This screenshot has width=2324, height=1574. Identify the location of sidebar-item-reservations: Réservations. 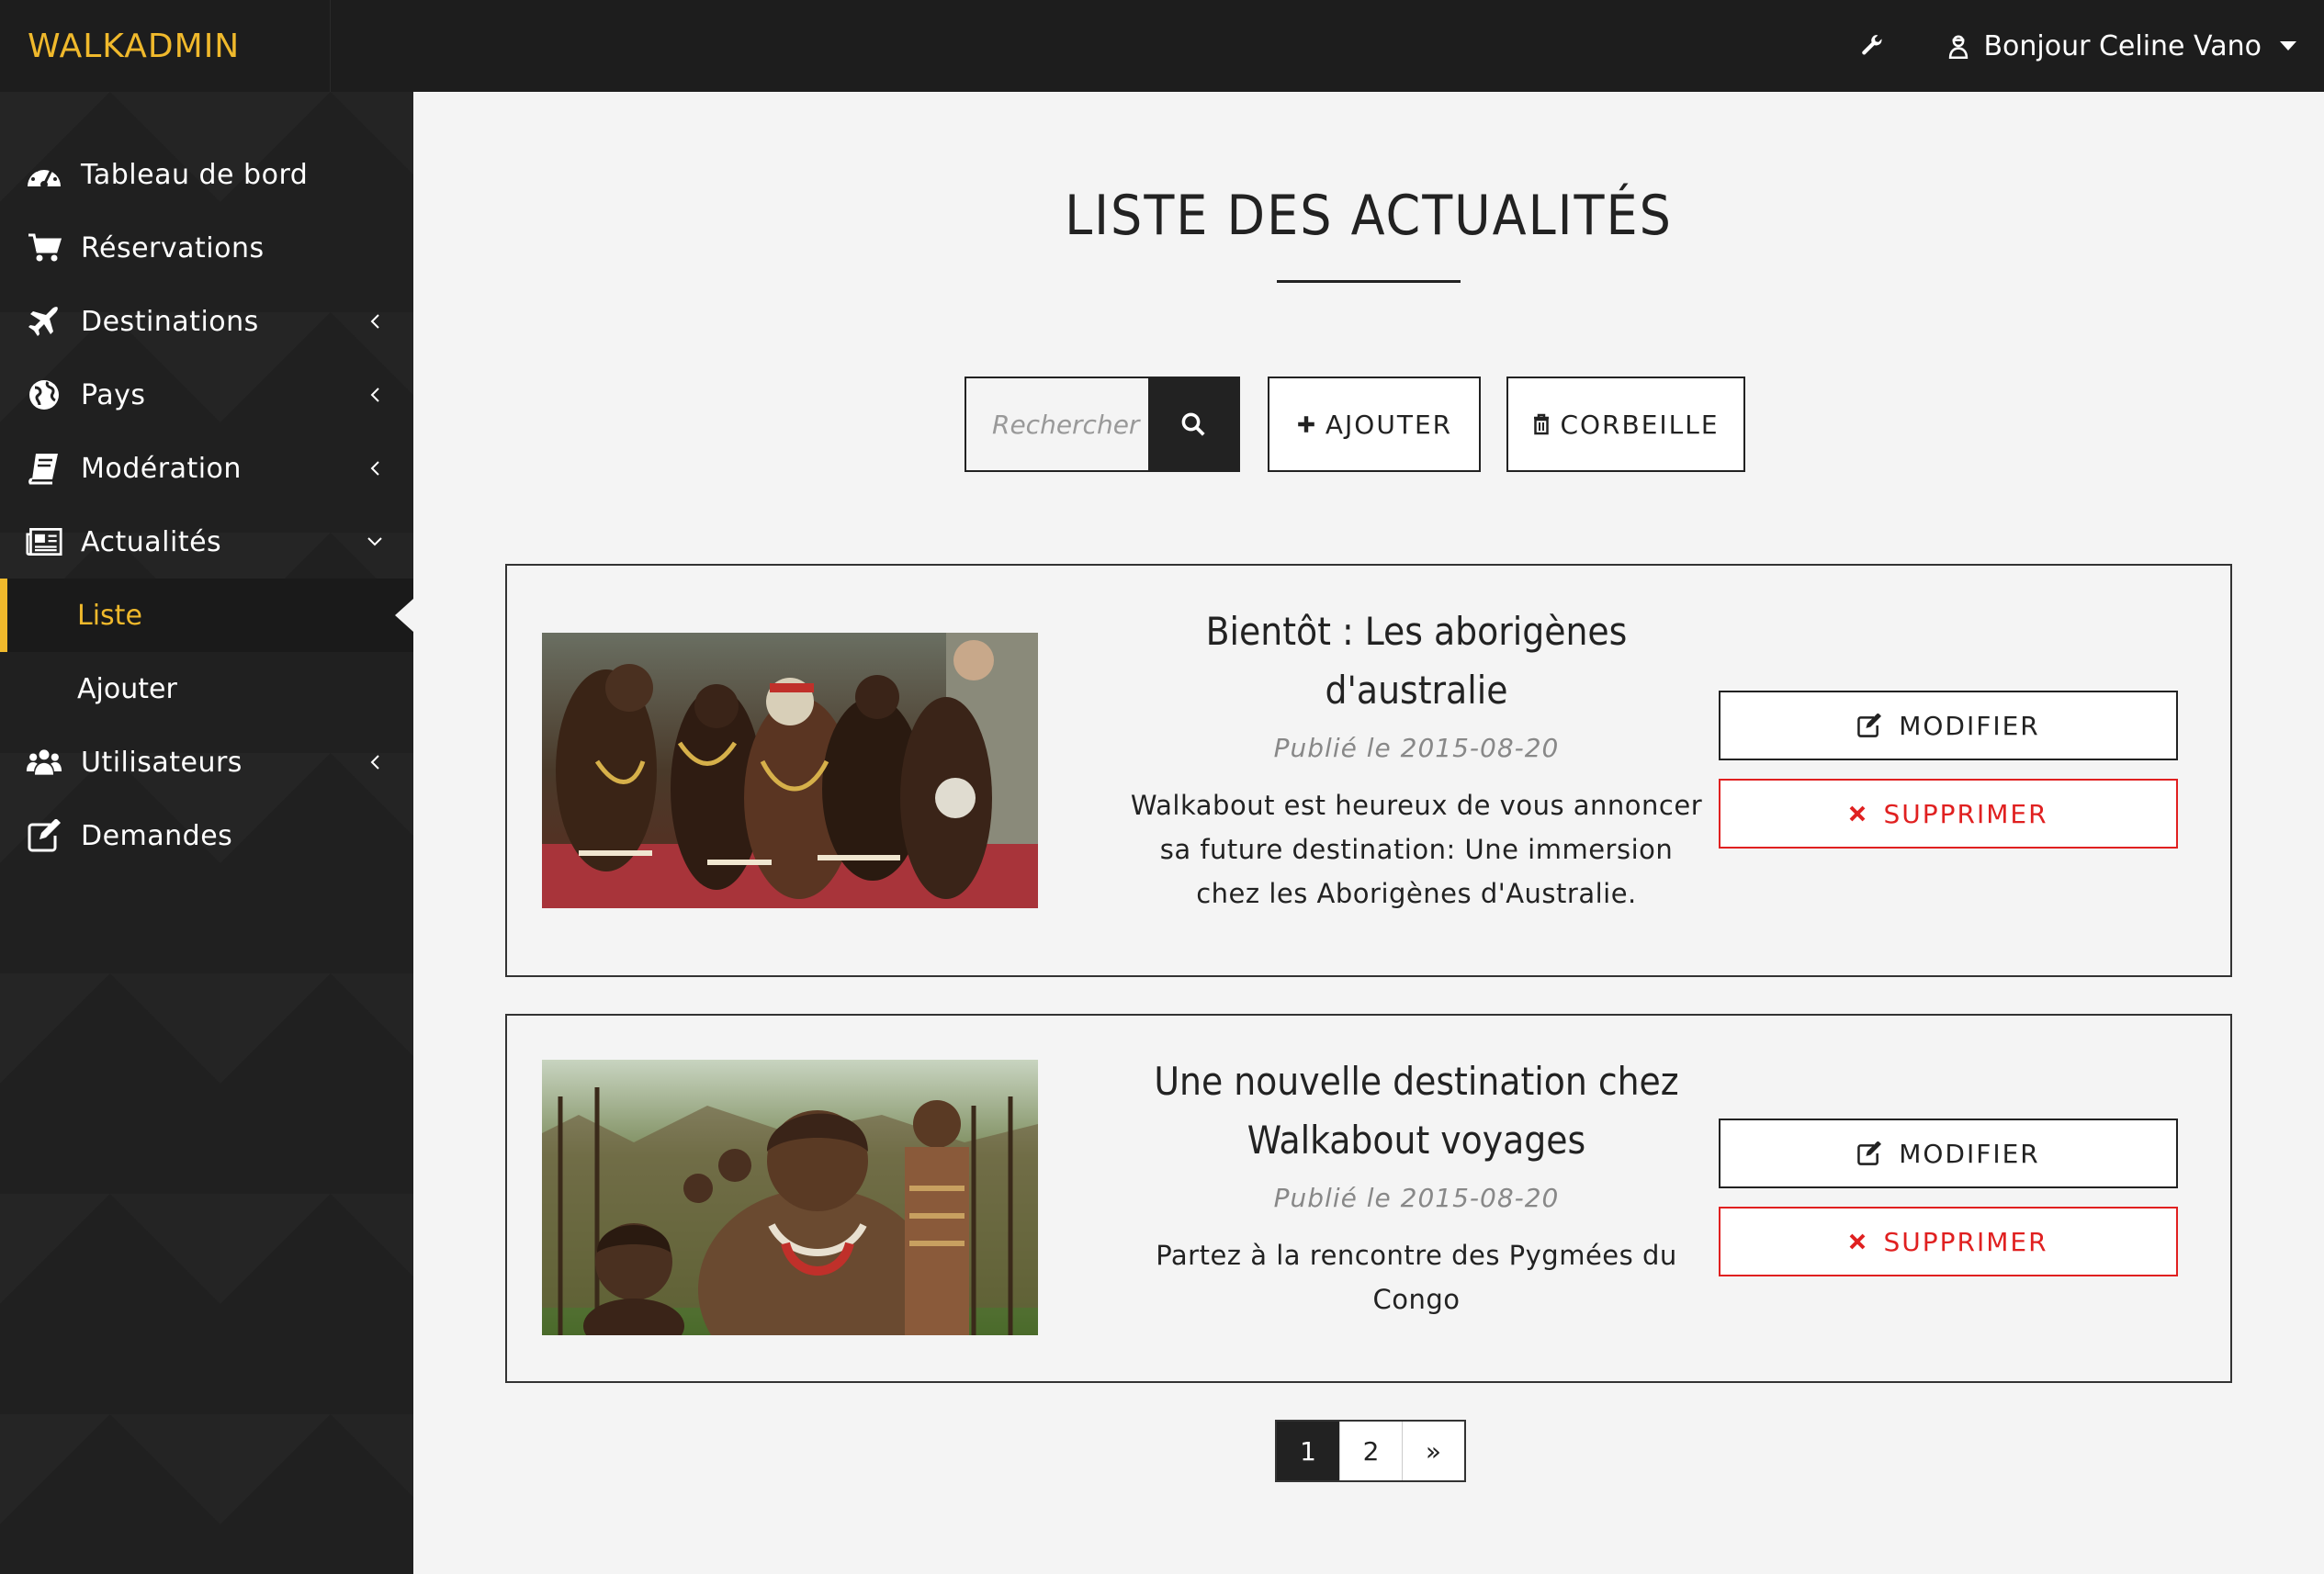
(206, 248).